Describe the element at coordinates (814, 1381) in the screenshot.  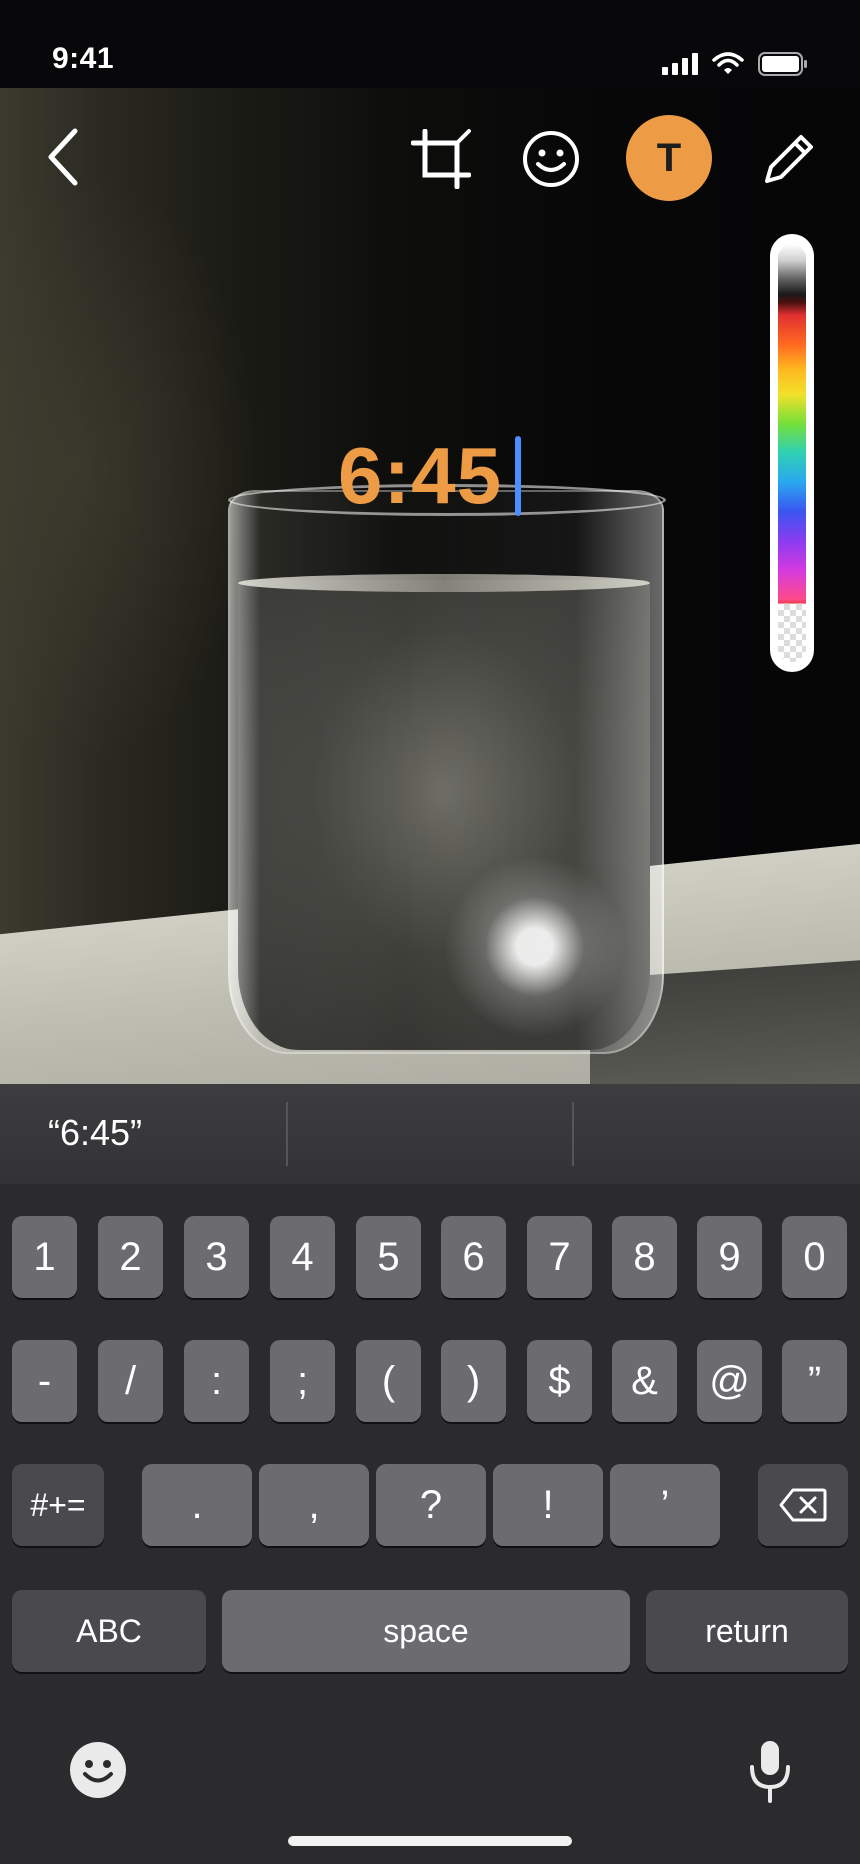
I see `key-quote: ”` at that location.